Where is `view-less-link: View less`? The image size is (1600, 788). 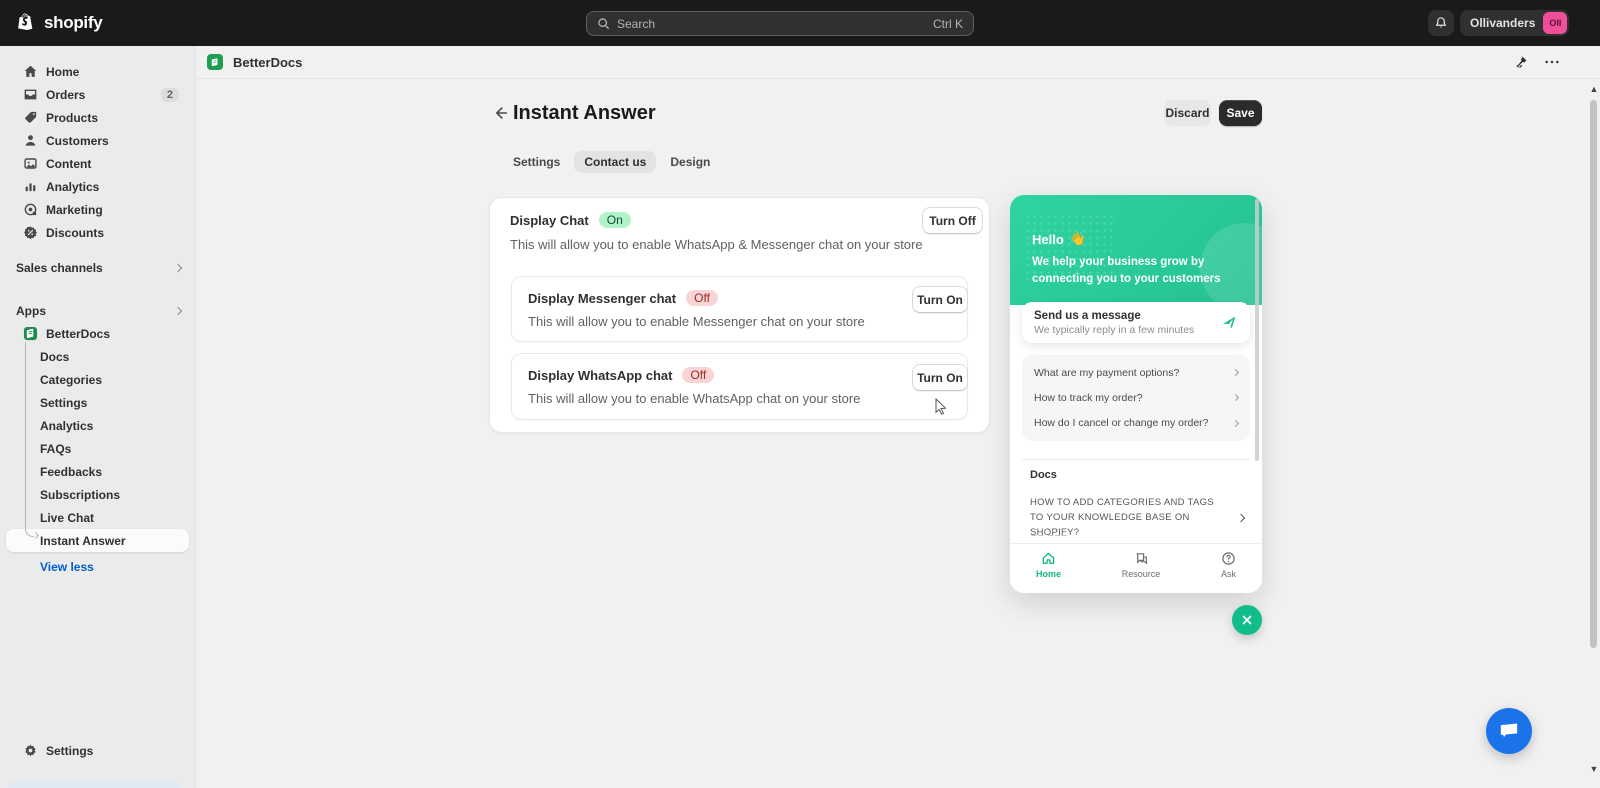
view-less-link: View less is located at coordinates (117, 567).